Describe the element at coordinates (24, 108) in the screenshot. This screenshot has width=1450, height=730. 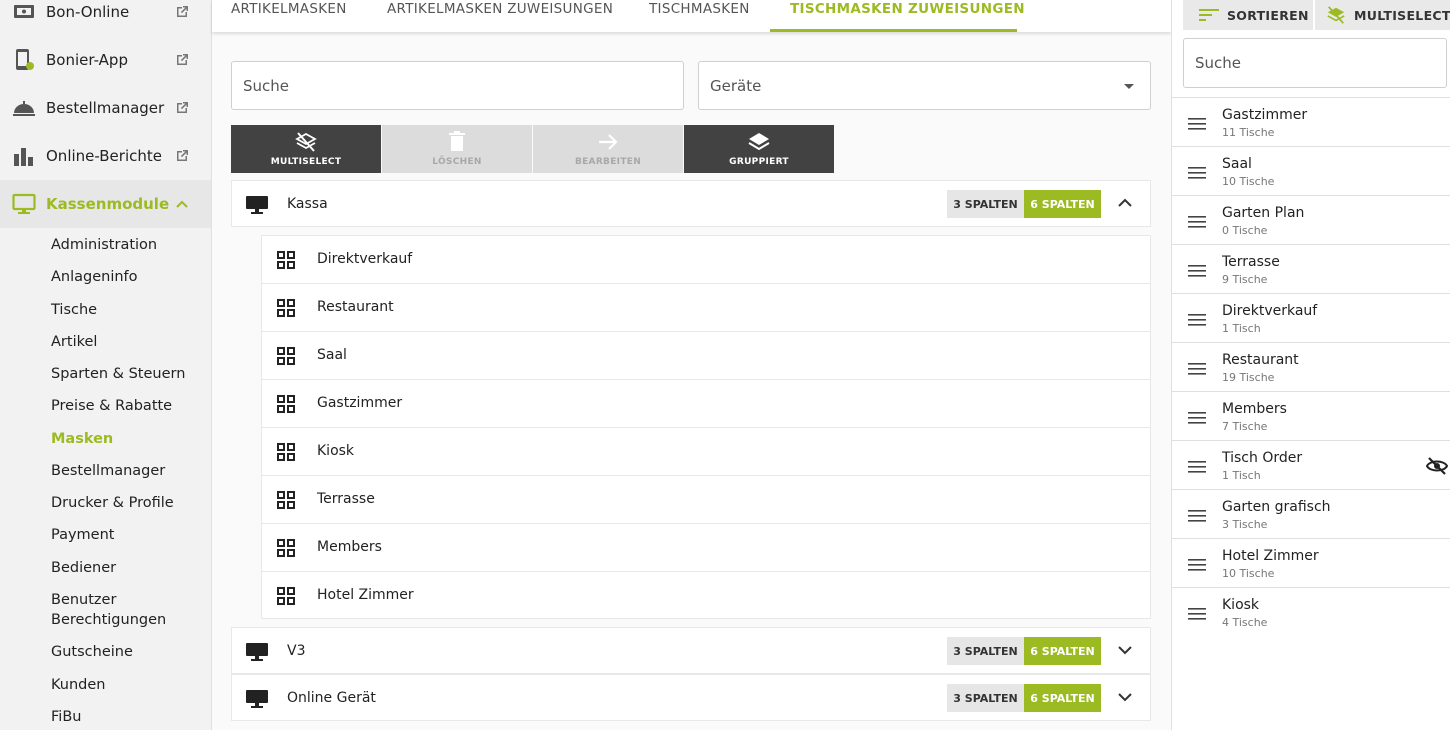
I see `cloche-icon` at that location.